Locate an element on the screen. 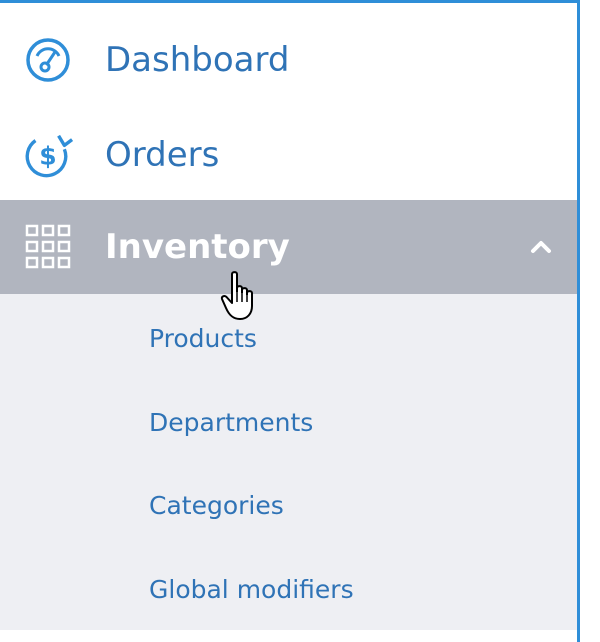 This screenshot has height=642, width=600. dollar-refresh-icon: $ is located at coordinates (48, 155).